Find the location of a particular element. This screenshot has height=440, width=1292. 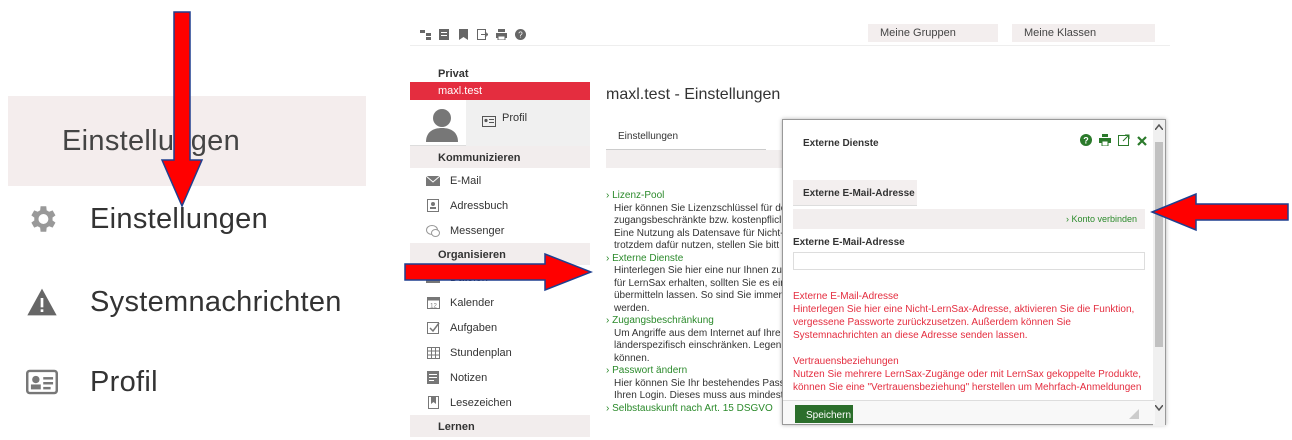

popout-icon is located at coordinates (1124, 142).